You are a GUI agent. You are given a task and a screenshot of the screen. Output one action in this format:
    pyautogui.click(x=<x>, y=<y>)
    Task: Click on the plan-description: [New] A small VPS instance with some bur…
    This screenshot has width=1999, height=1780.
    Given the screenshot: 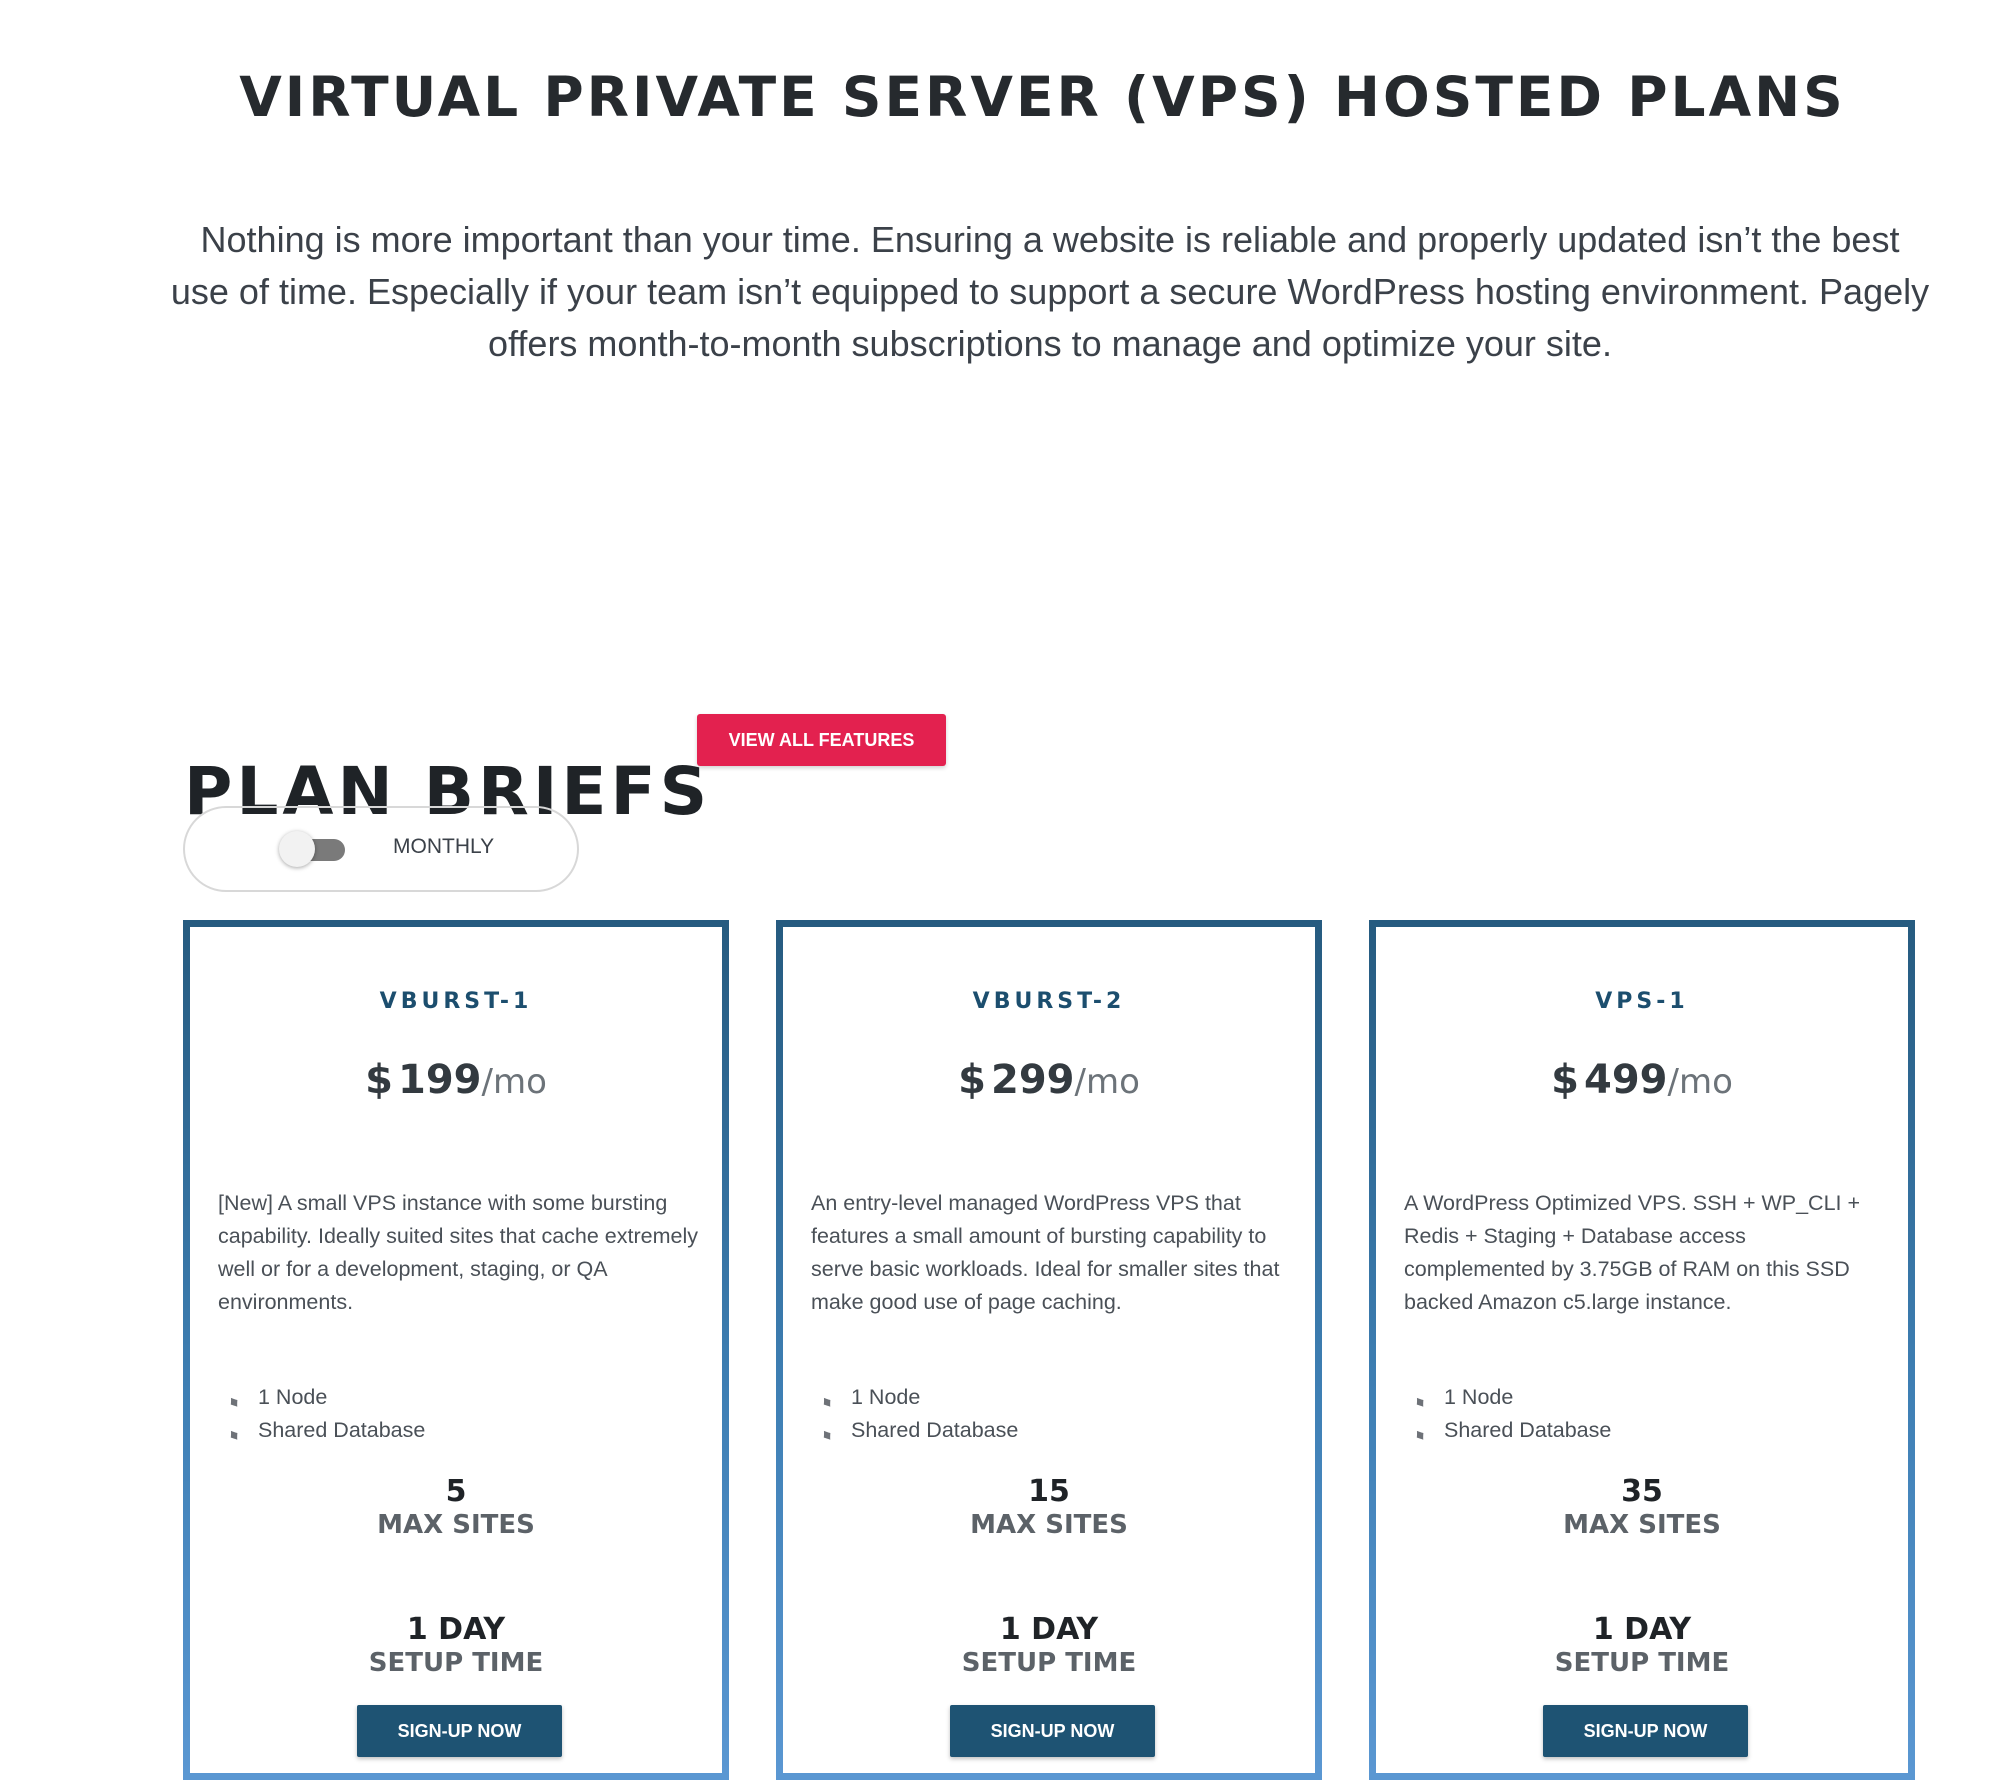 What is the action you would take?
    pyautogui.click(x=458, y=1252)
    